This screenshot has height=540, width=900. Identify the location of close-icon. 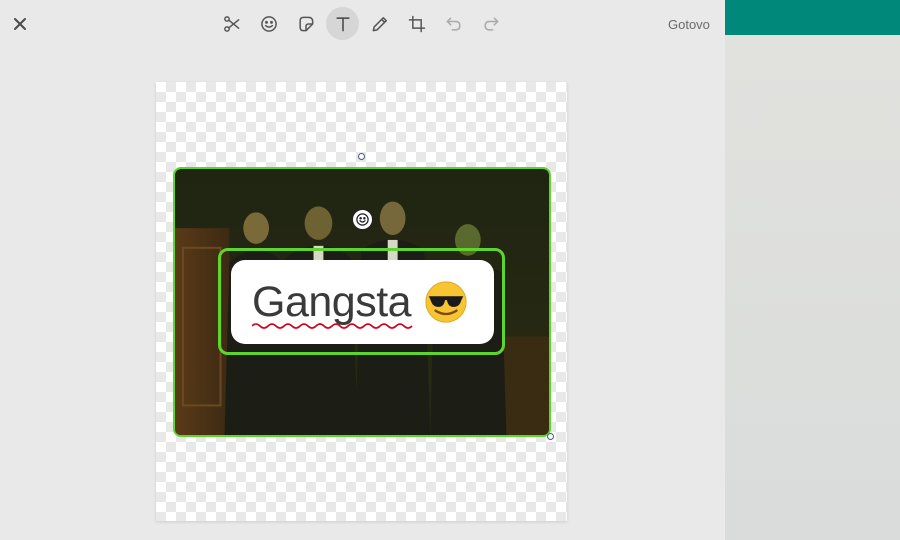
(20, 24).